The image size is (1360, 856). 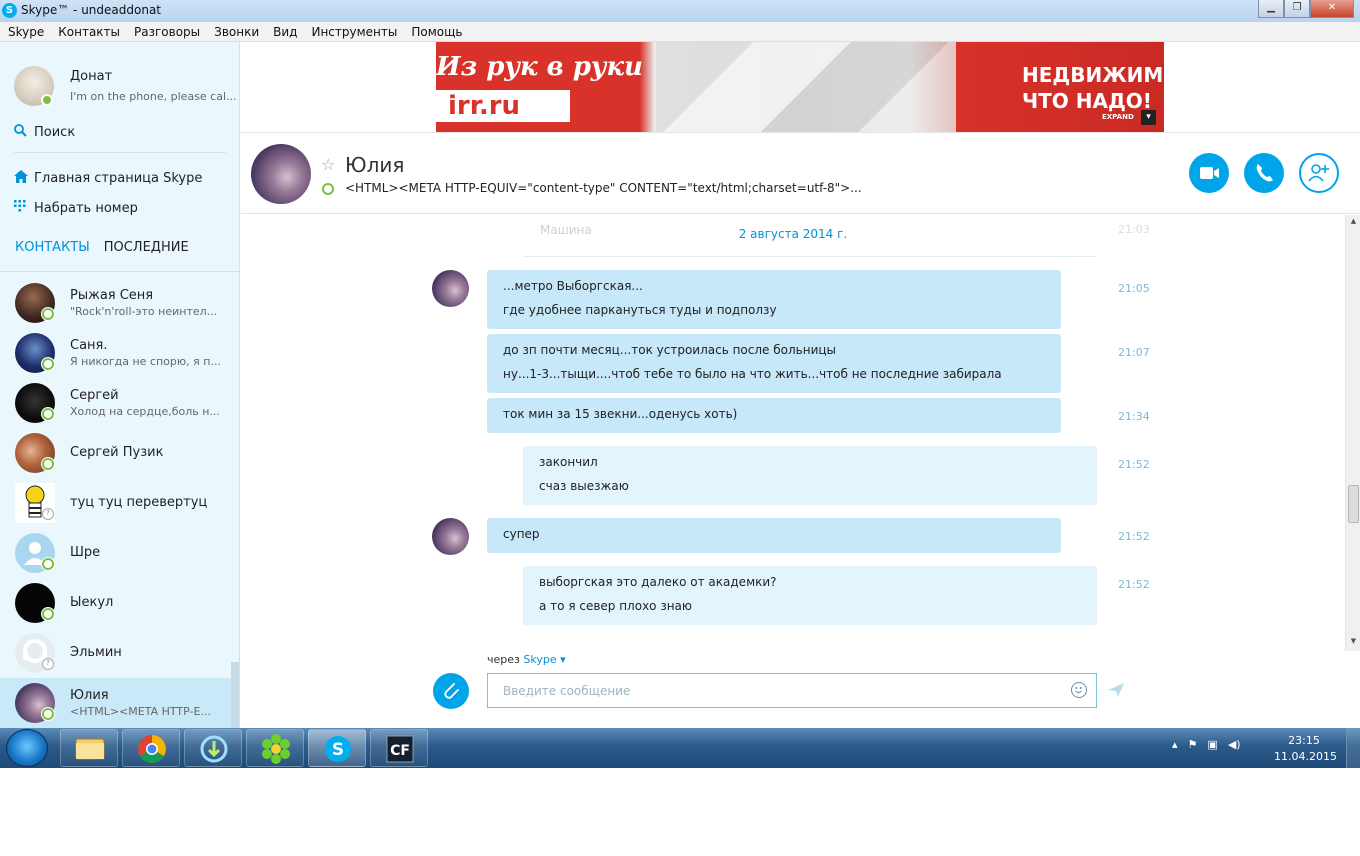 I want to click on paperclip-icon, so click(x=451, y=691).